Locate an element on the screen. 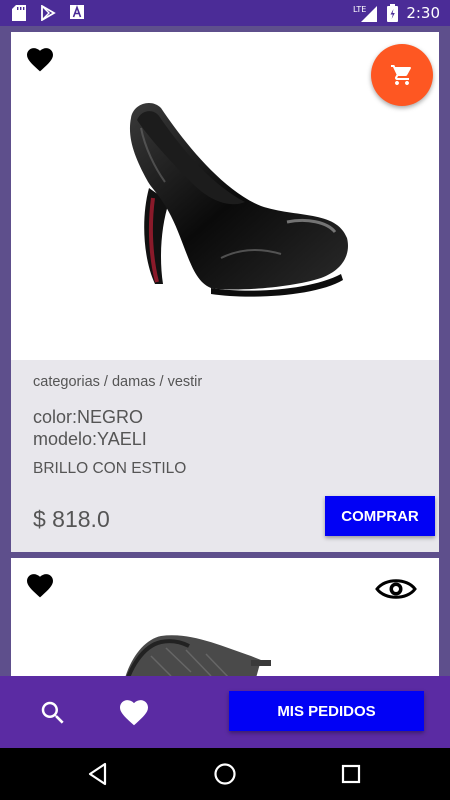  system-nav-bar is located at coordinates (225, 774).